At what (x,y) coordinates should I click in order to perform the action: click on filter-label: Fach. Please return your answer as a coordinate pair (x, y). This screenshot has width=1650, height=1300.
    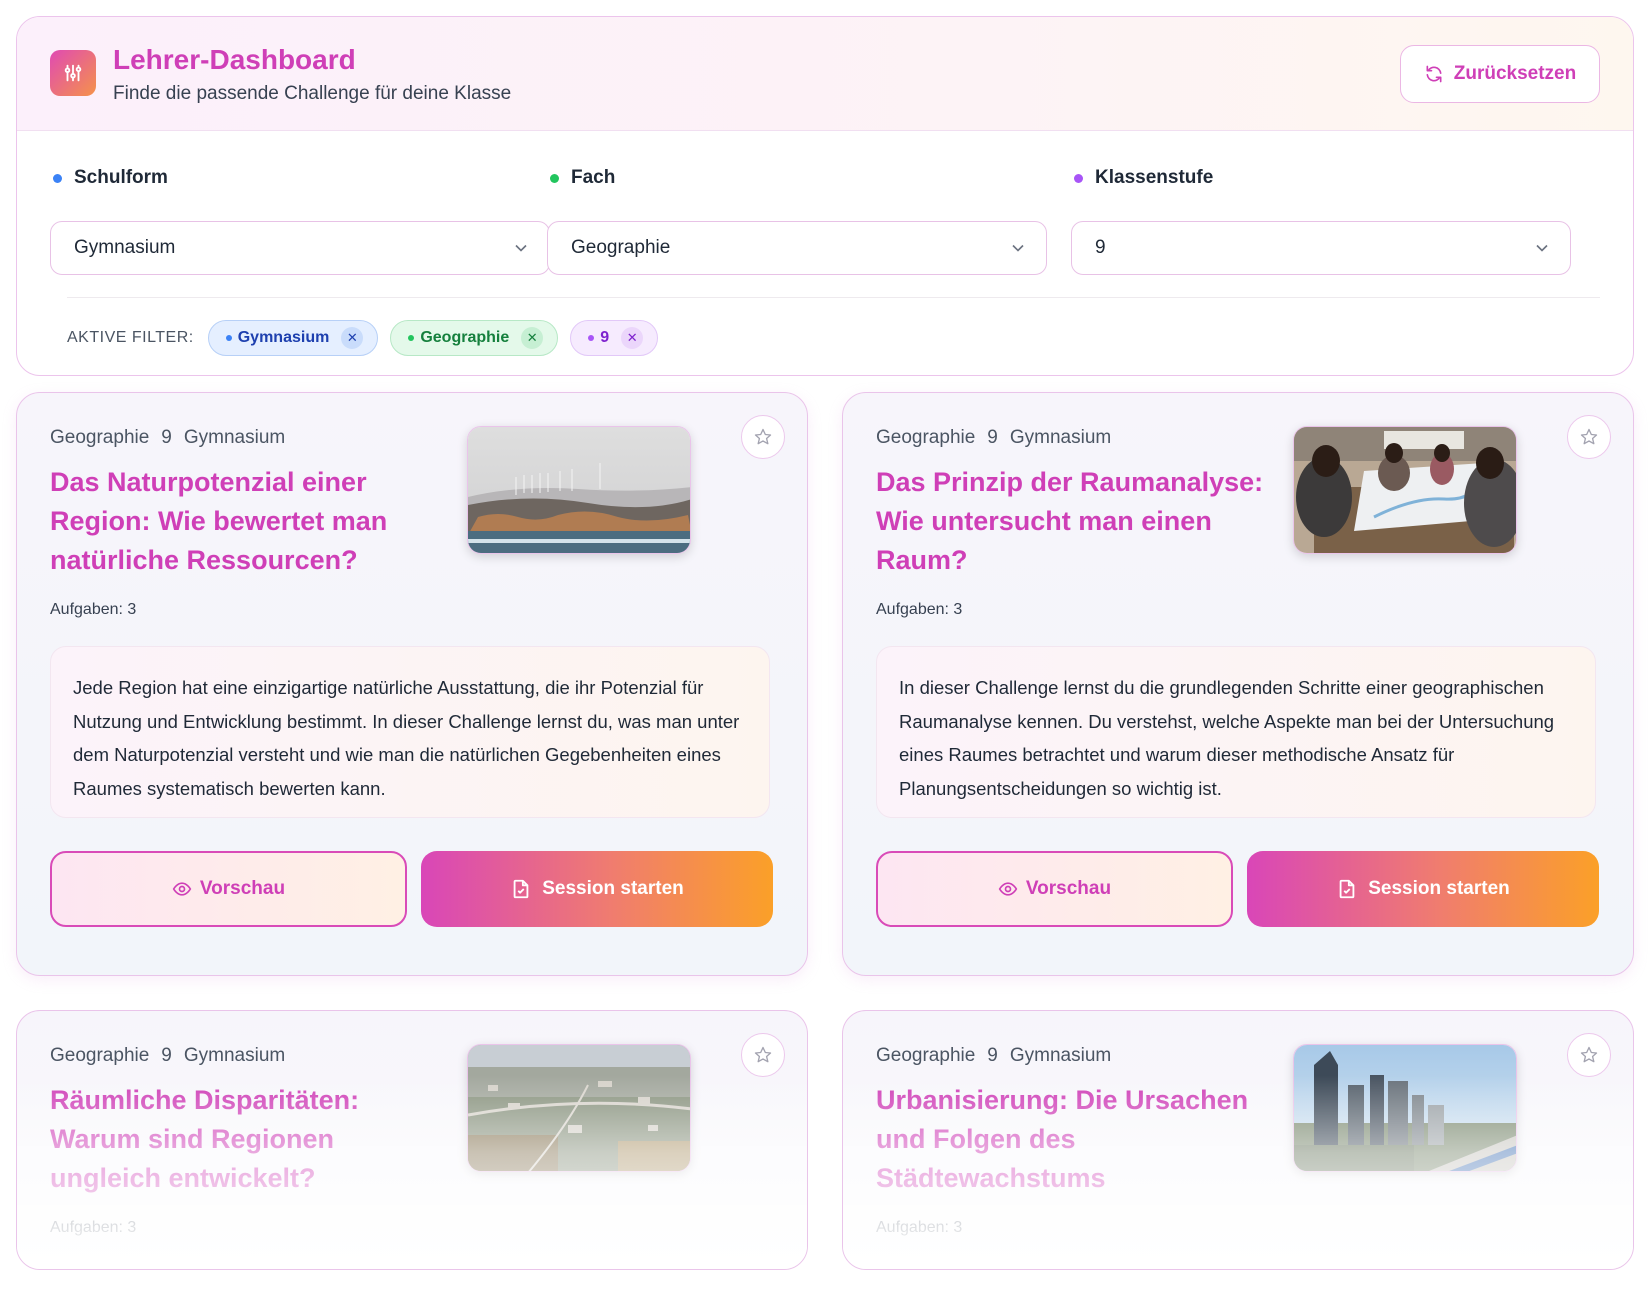
    Looking at the image, I should click on (782, 178).